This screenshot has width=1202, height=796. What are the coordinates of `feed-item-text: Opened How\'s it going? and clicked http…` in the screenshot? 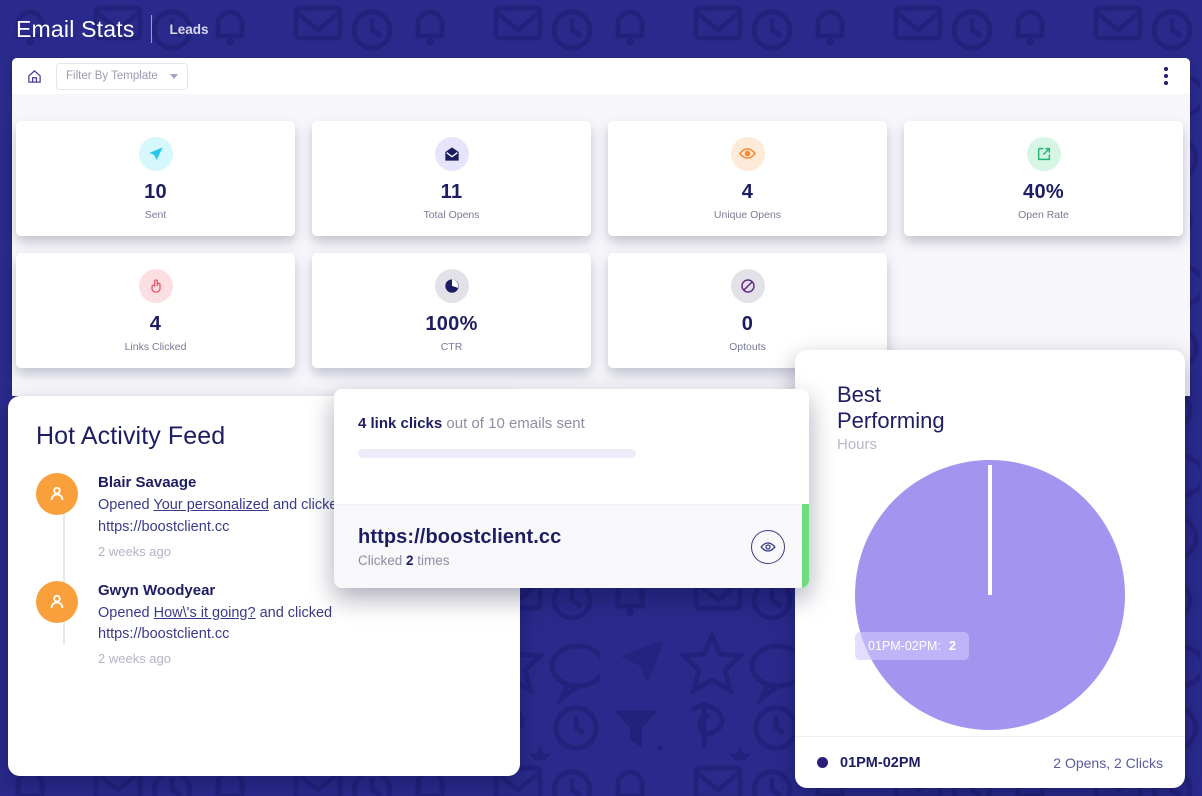 It's located at (263, 625).